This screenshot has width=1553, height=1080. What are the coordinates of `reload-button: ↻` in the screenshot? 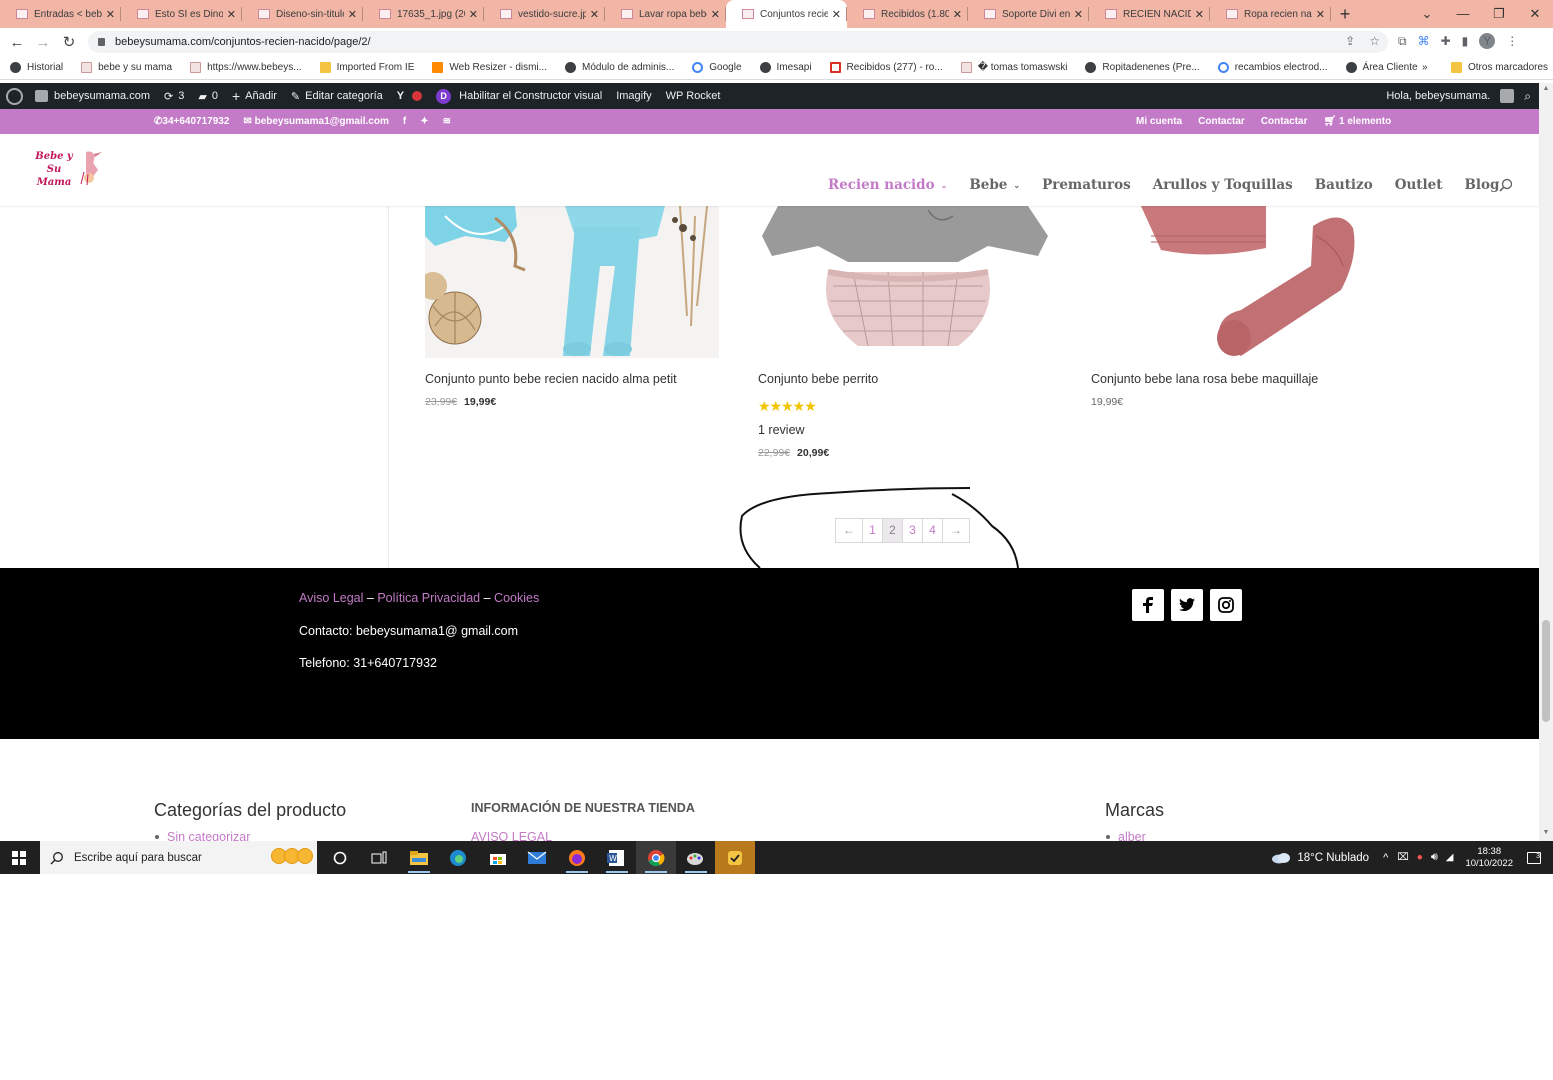 It's located at (69, 42).